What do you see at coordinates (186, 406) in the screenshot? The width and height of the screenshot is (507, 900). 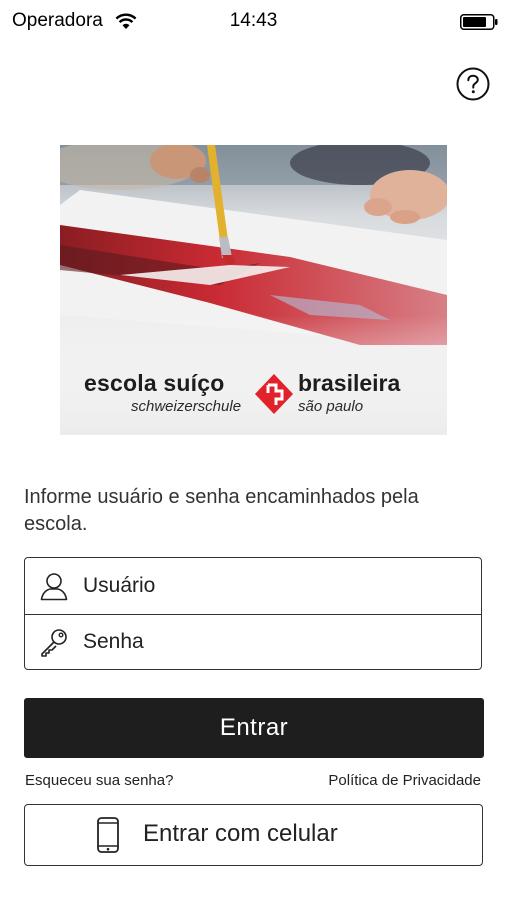 I see `logo-subtitle-left: schweizerschule` at bounding box center [186, 406].